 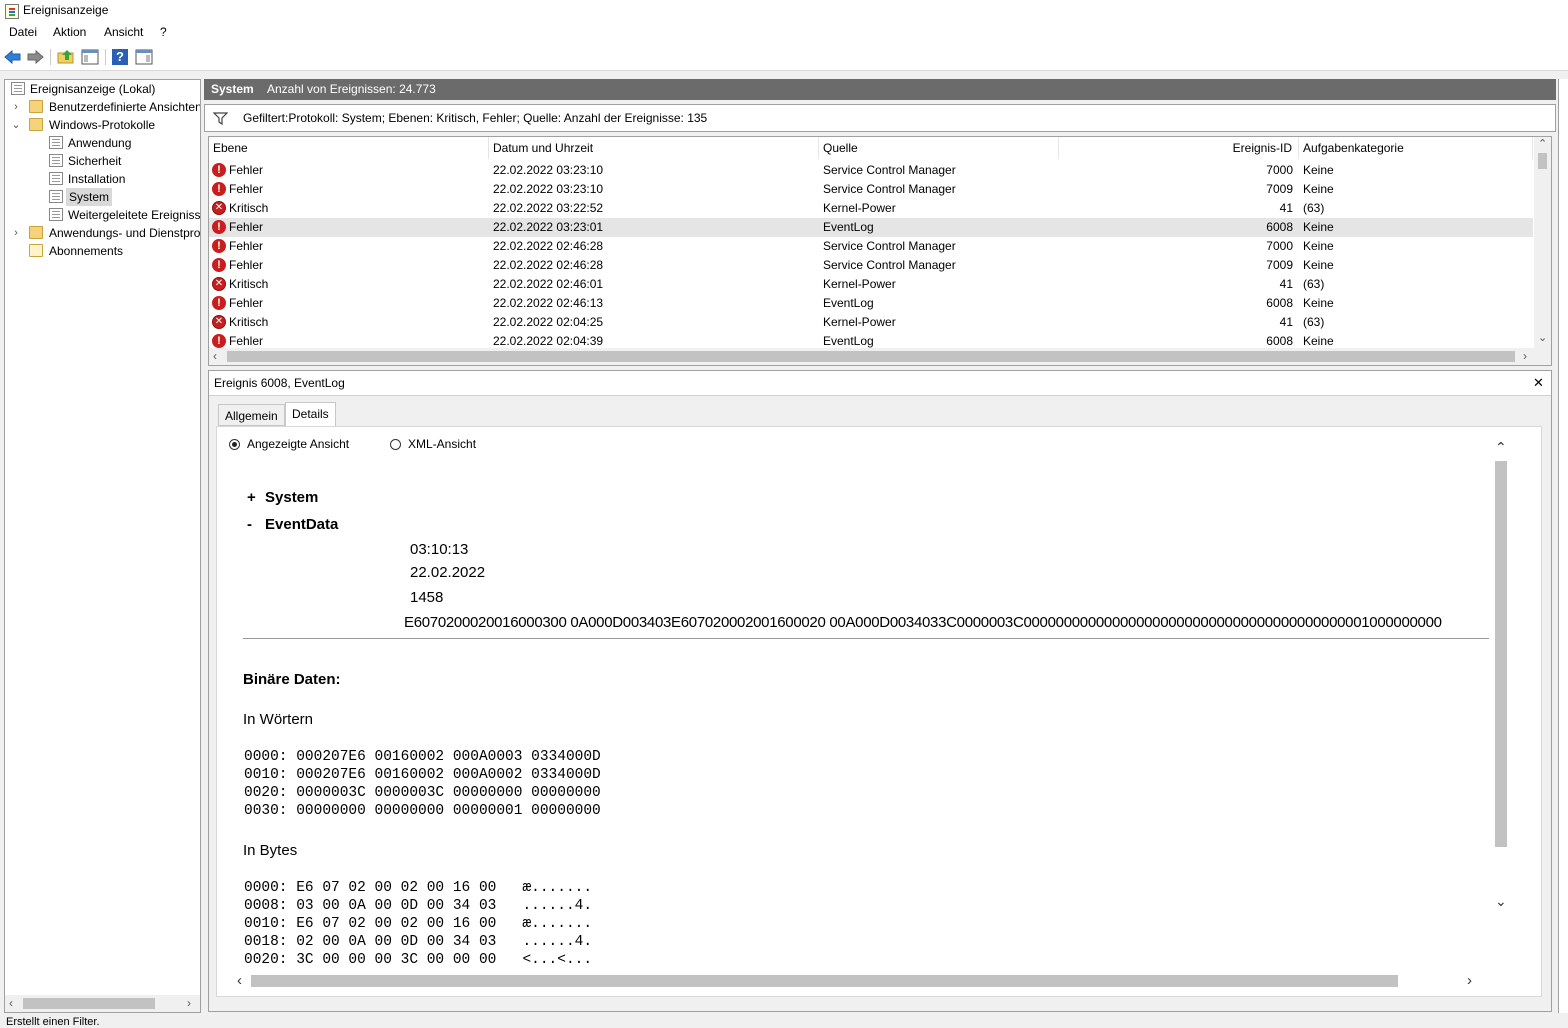 I want to click on tree-horizontal-scrollbar: ‹ ›, so click(x=102, y=1003).